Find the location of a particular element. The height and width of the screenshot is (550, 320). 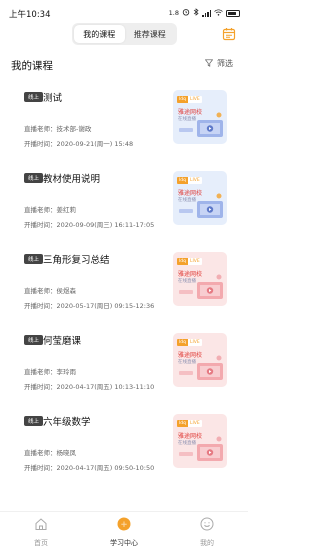

tab-recommended-courses: 推荐课程 is located at coordinates (150, 34).